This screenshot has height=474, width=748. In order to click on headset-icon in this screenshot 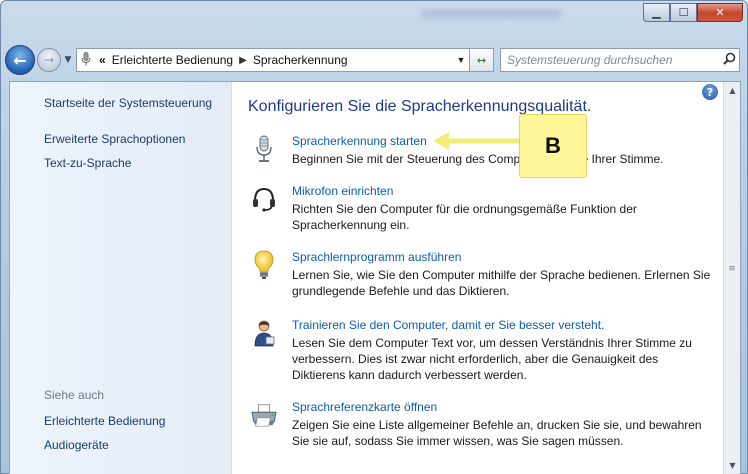, I will do `click(264, 199)`.